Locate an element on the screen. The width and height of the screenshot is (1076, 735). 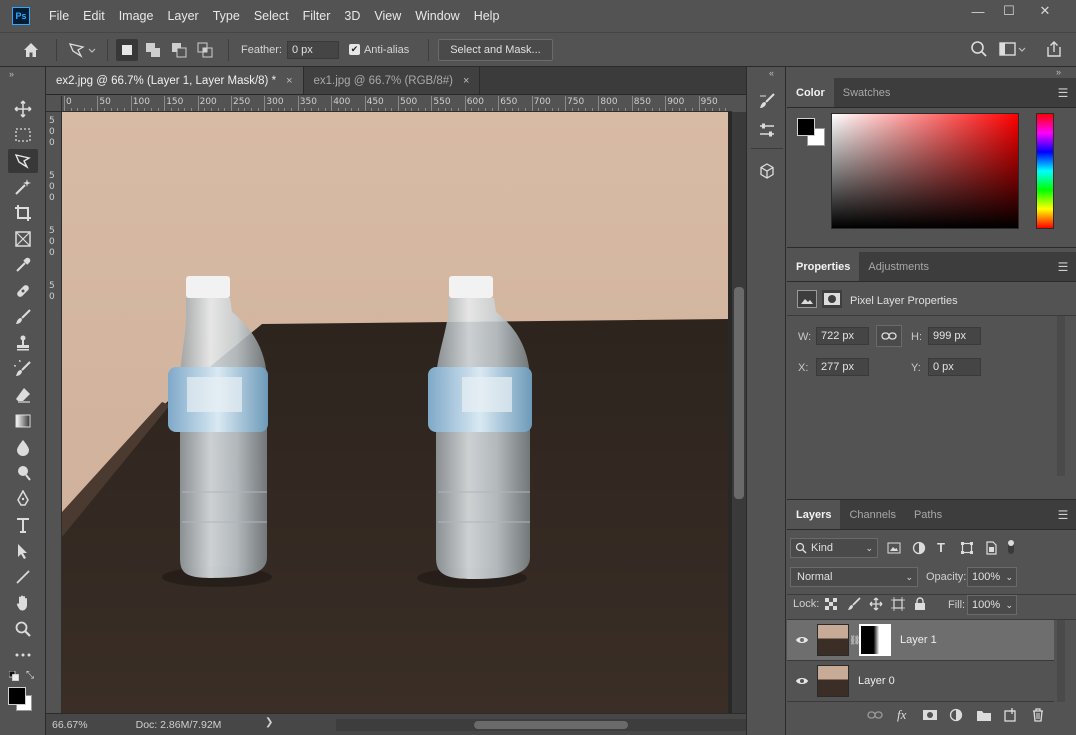
tab-color: Color is located at coordinates (810, 92).